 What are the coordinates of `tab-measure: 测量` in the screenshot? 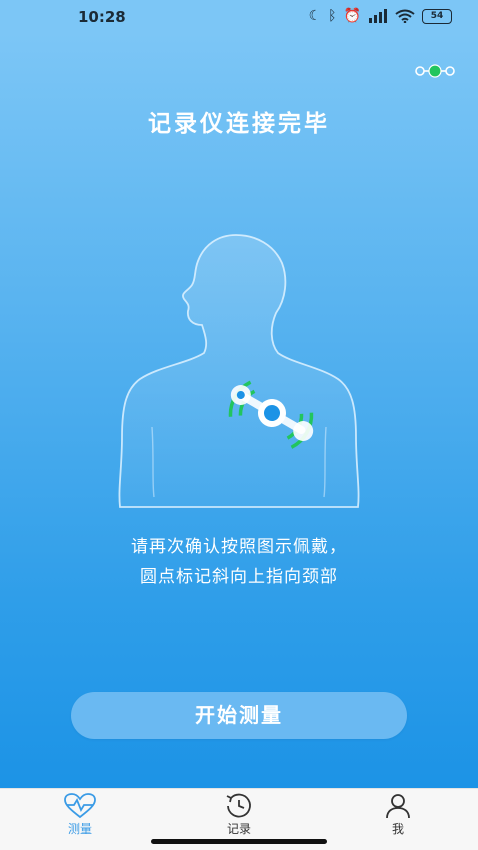 It's located at (80, 814).